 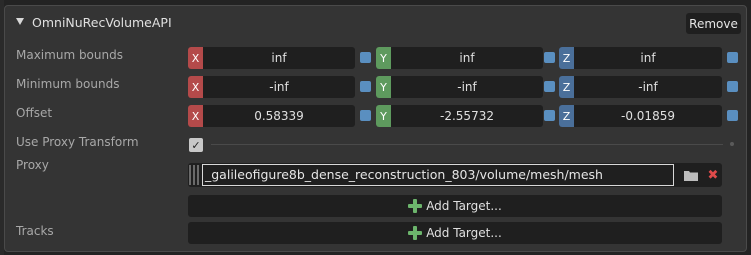 I want to click on min-bounds-z-field: Z -inf, so click(x=640, y=87).